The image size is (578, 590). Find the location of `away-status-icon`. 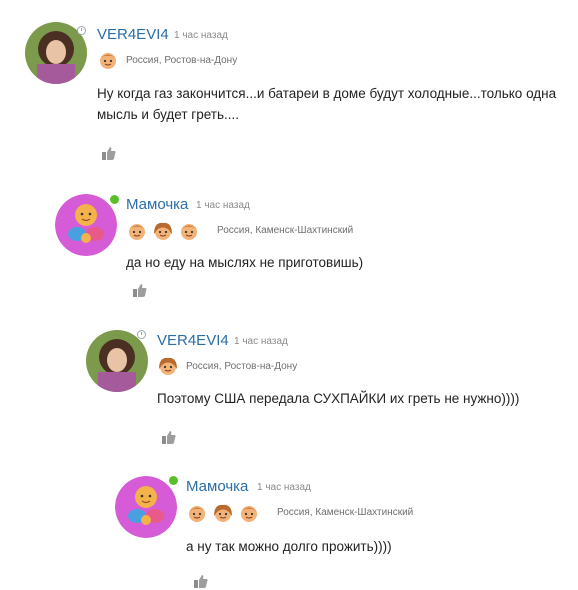

away-status-icon is located at coordinates (141, 334).